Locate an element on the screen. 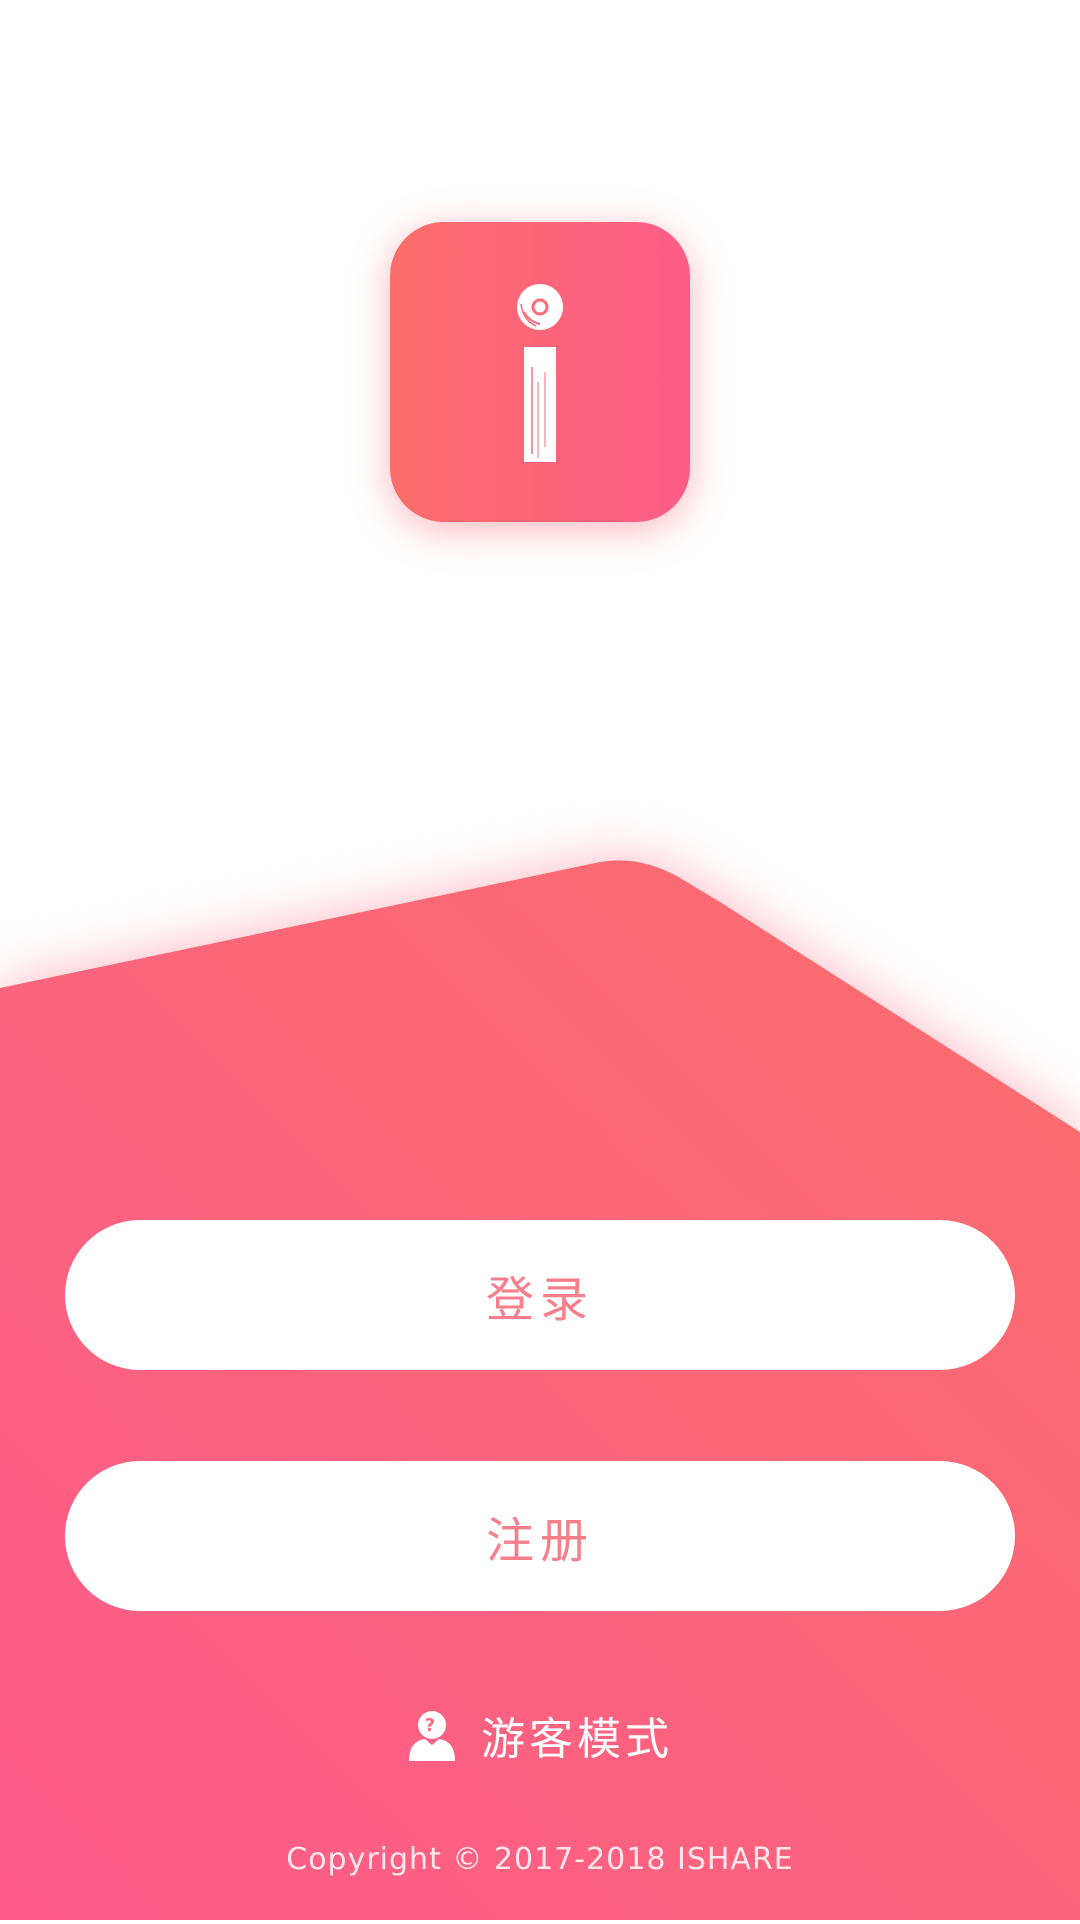  ishare-i-logo-icon is located at coordinates (540, 373).